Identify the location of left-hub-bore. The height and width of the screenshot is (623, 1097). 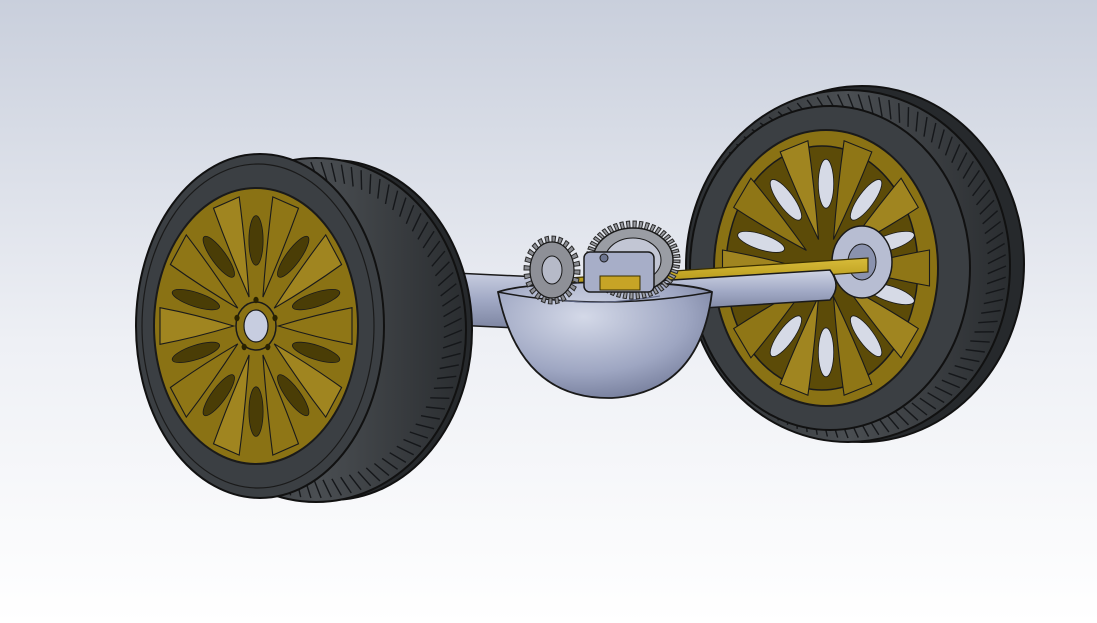
(256, 326).